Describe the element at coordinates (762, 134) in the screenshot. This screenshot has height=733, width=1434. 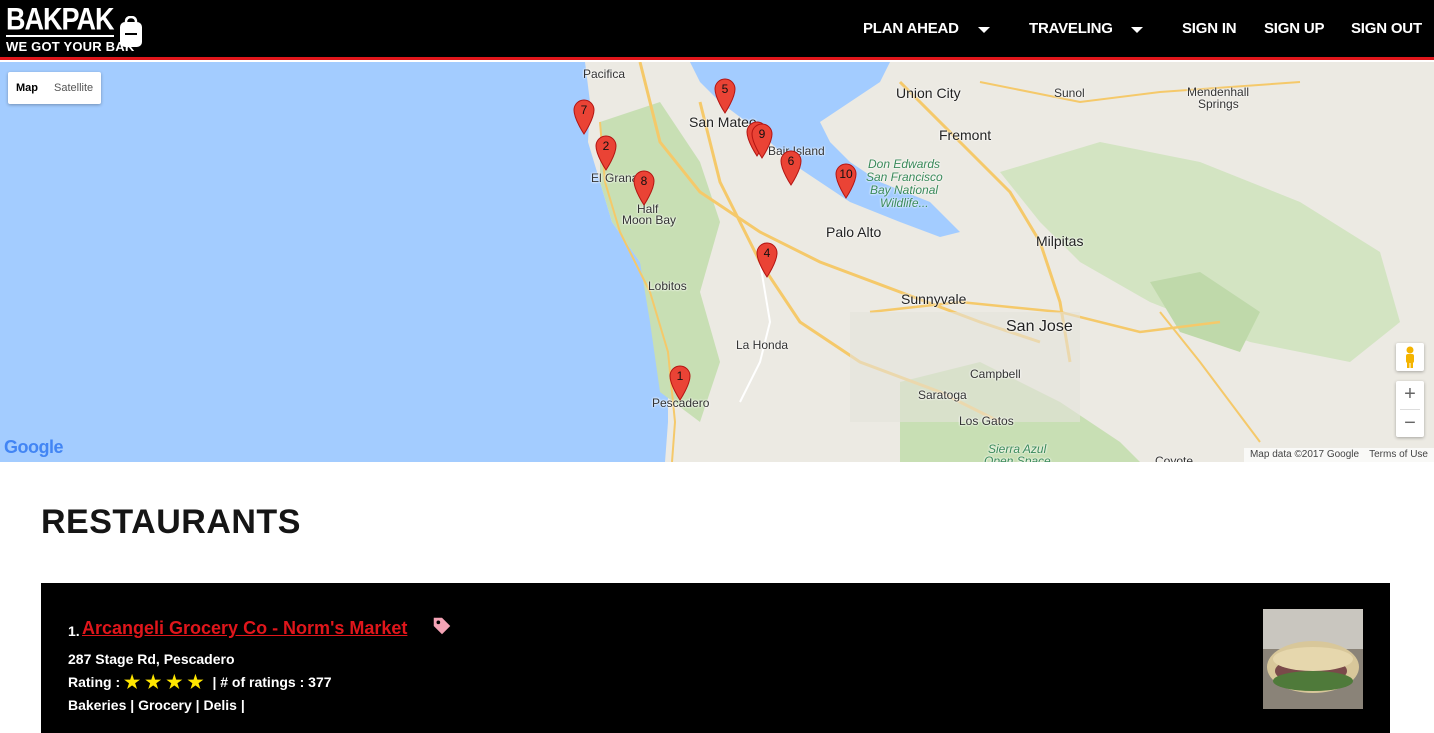
I see `marker-label: 9` at that location.